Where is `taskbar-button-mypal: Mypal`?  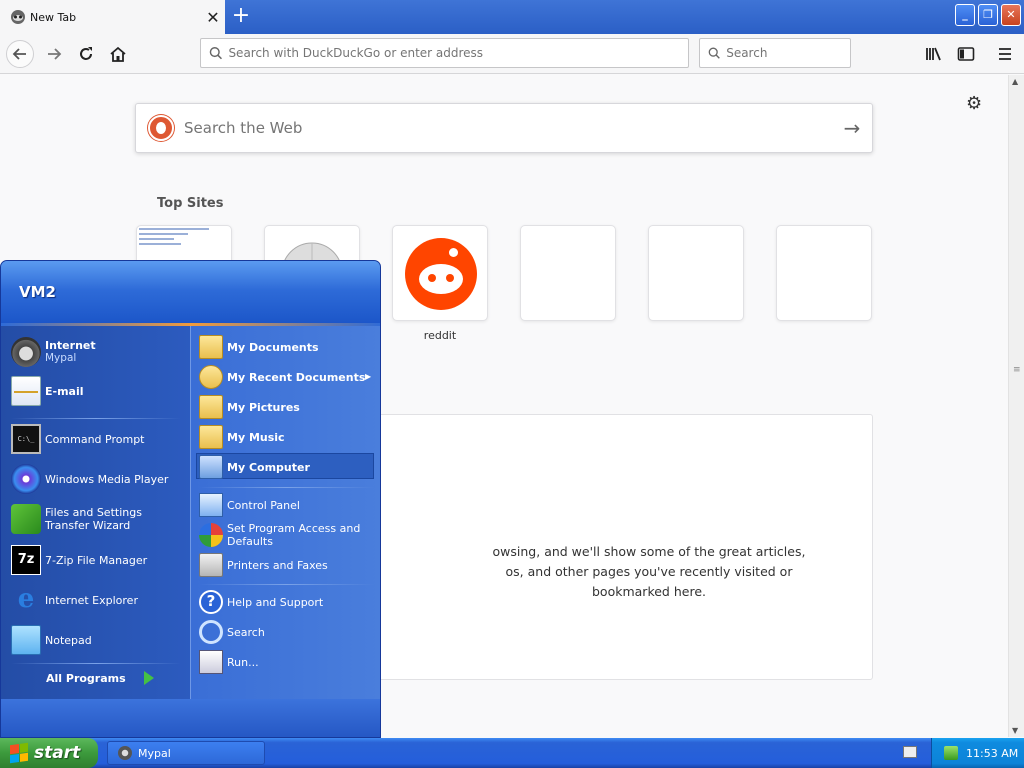 taskbar-button-mypal: Mypal is located at coordinates (186, 753).